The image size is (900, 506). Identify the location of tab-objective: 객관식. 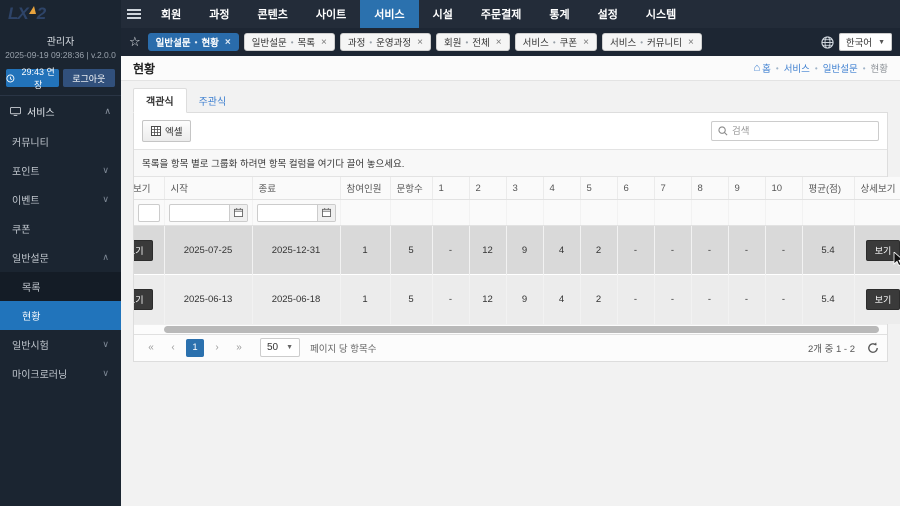
(160, 100).